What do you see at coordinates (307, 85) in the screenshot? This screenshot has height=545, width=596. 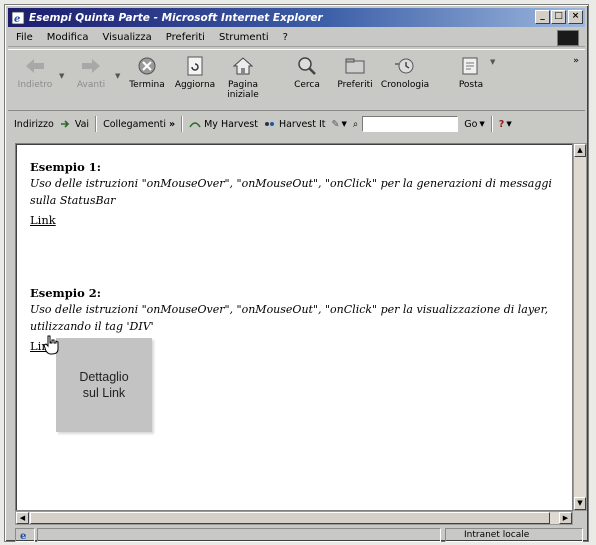 I see `search-label: Cerca` at bounding box center [307, 85].